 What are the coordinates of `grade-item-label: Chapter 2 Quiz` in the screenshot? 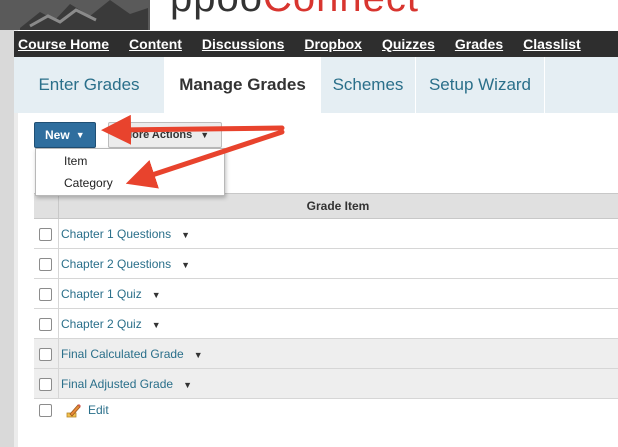 It's located at (101, 324).